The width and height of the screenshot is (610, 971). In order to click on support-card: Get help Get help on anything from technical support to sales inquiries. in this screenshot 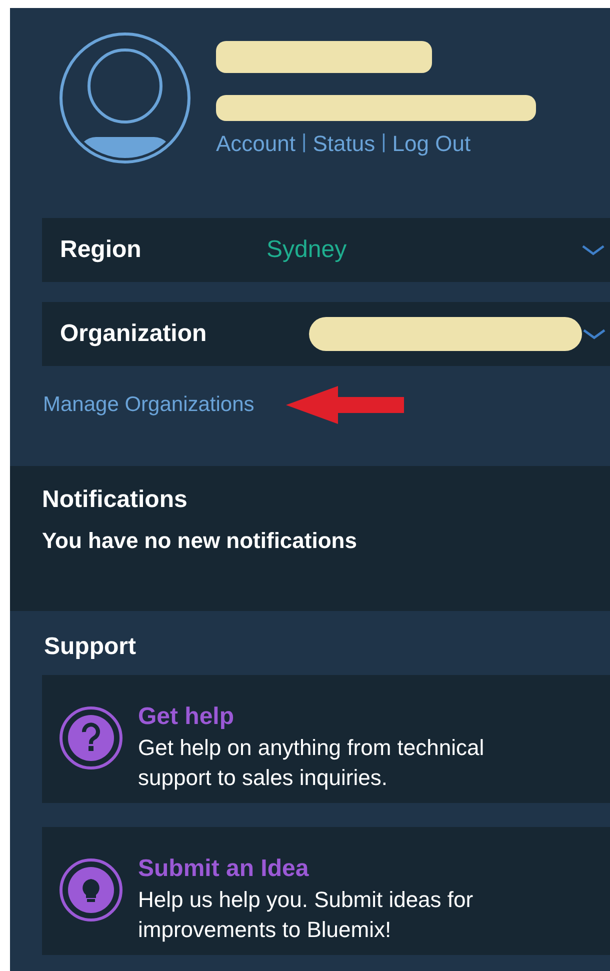, I will do `click(326, 739)`.